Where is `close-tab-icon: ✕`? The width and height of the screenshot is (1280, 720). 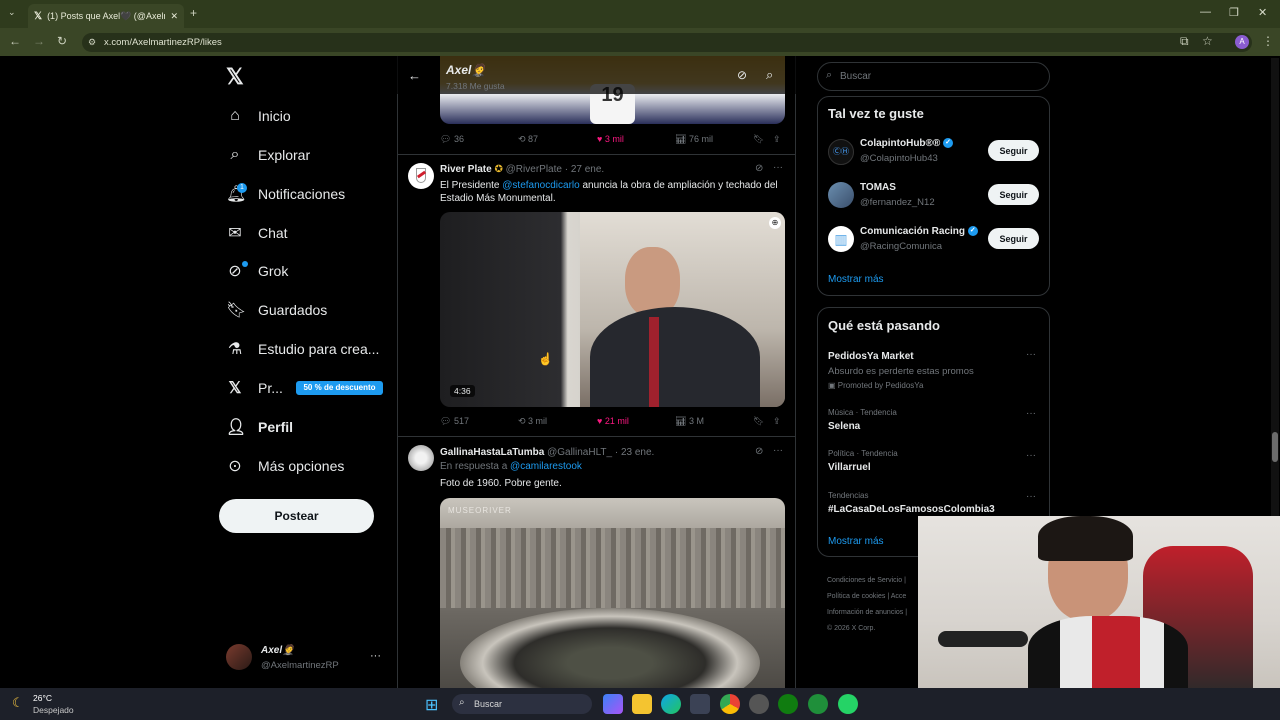 close-tab-icon: ✕ is located at coordinates (174, 16).